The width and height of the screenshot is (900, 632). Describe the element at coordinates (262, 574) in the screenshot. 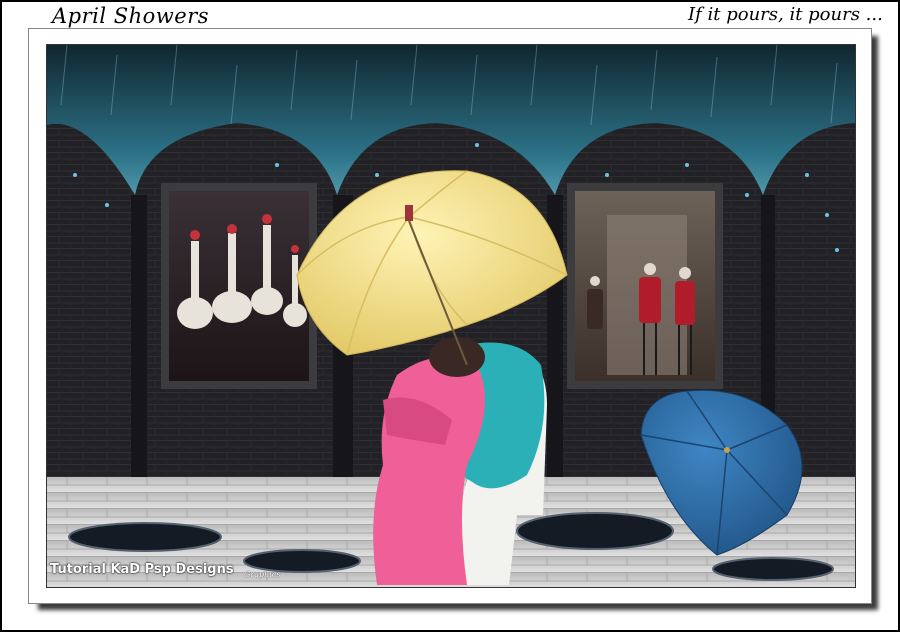

I see `watermark-subtext: Graphics` at that location.